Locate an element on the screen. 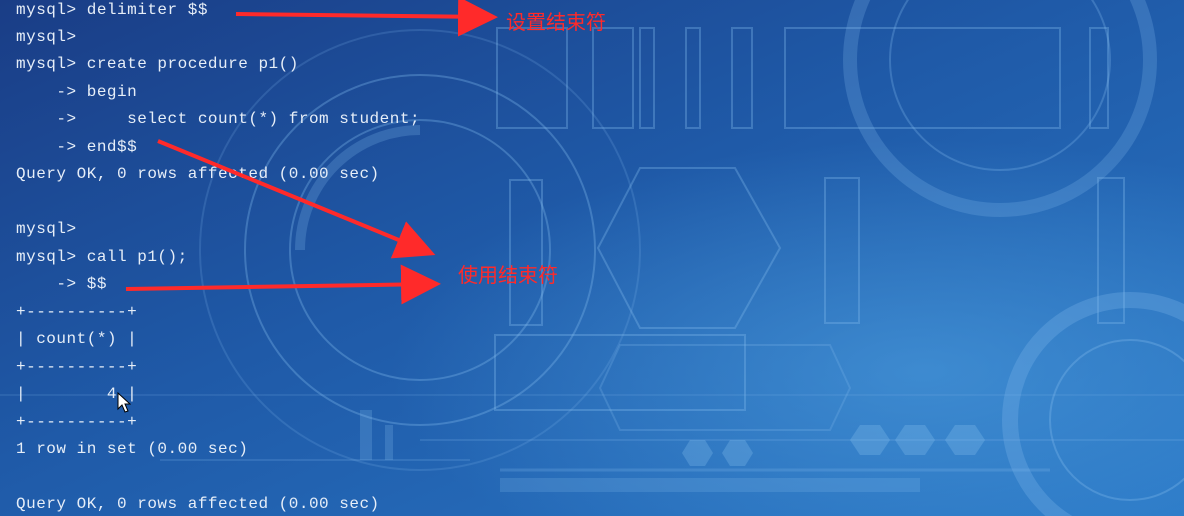  set-delimiter-annotation: 设置结束符 is located at coordinates (556, 22).